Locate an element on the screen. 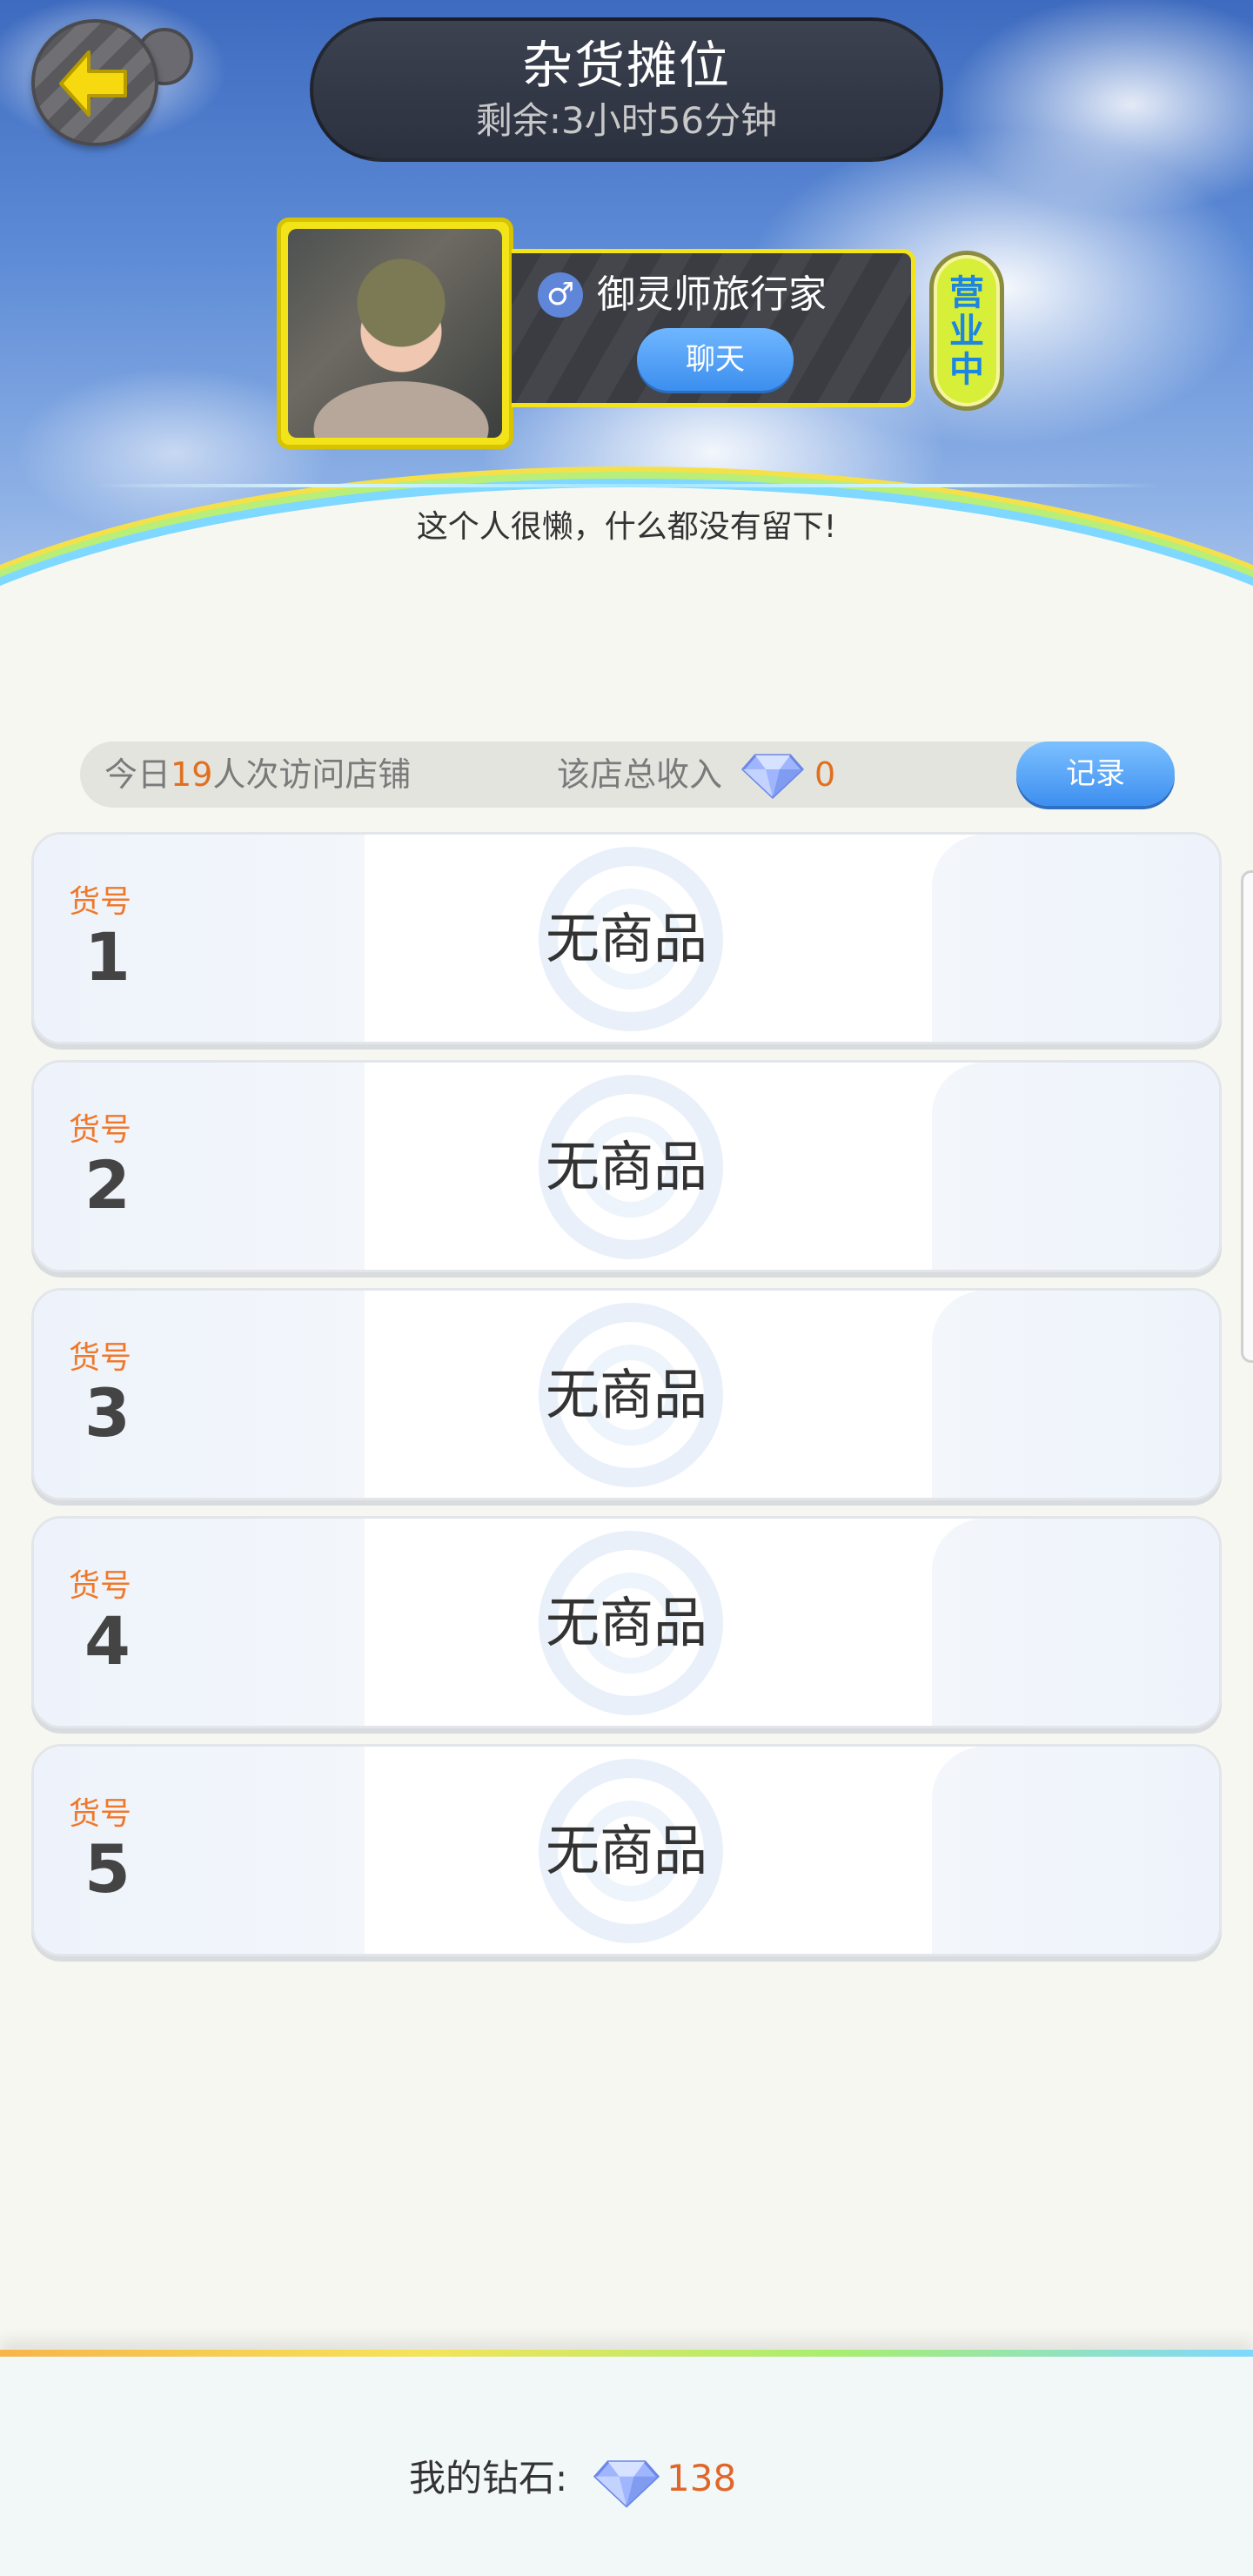 This screenshot has width=1253, height=2576. avatar-frame is located at coordinates (395, 333).